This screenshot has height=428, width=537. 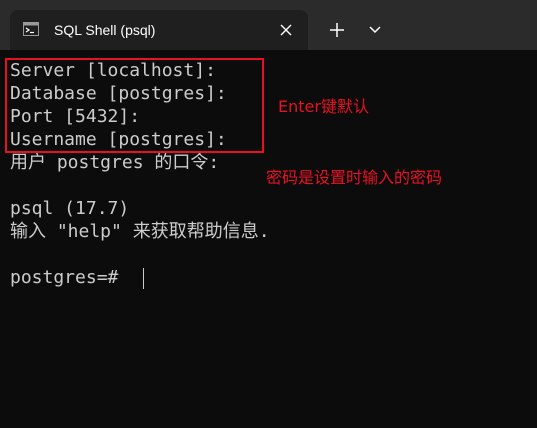 I want to click on text-cursor, so click(x=143, y=278).